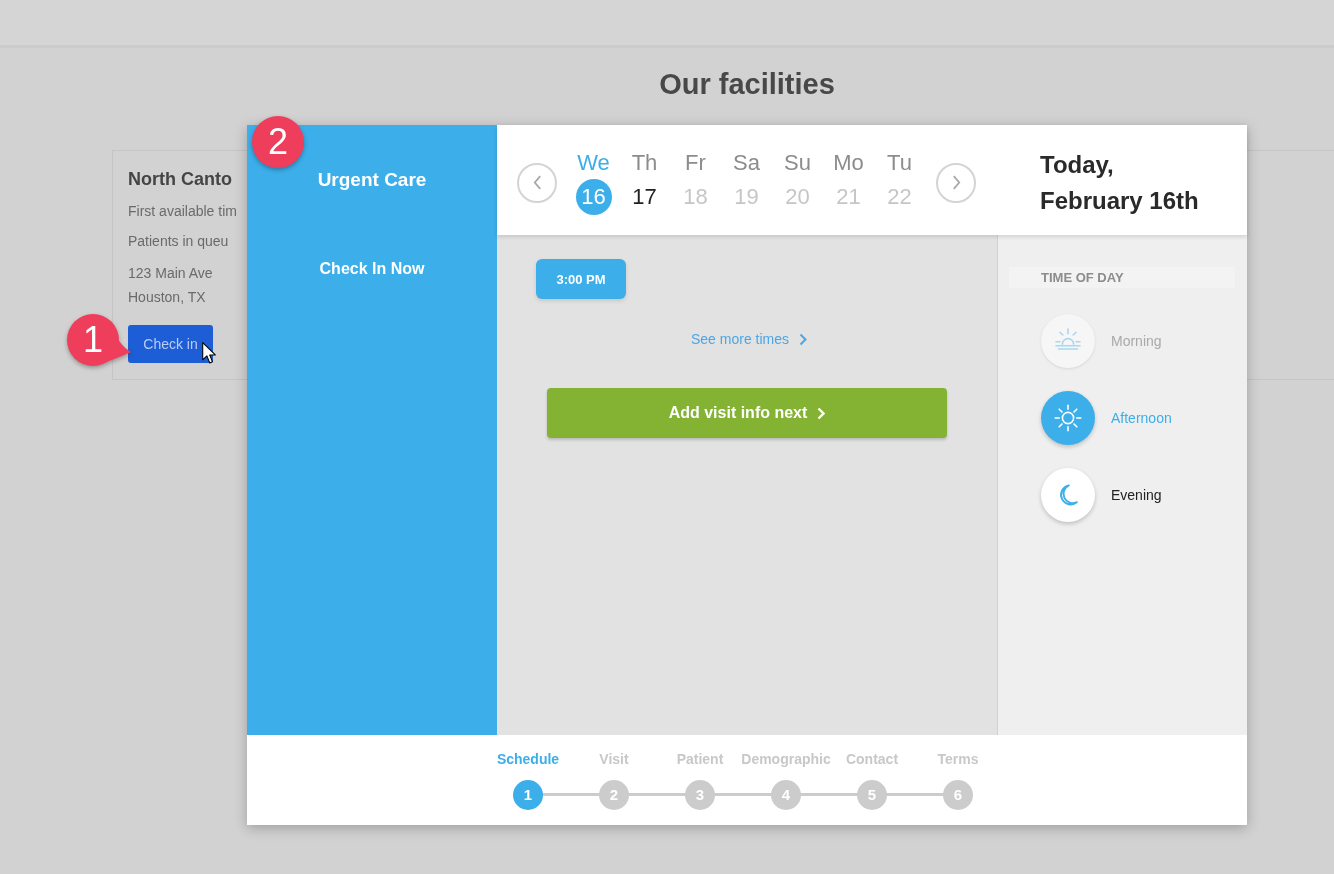  Describe the element at coordinates (528, 795) in the screenshot. I see `step-number: 1` at that location.